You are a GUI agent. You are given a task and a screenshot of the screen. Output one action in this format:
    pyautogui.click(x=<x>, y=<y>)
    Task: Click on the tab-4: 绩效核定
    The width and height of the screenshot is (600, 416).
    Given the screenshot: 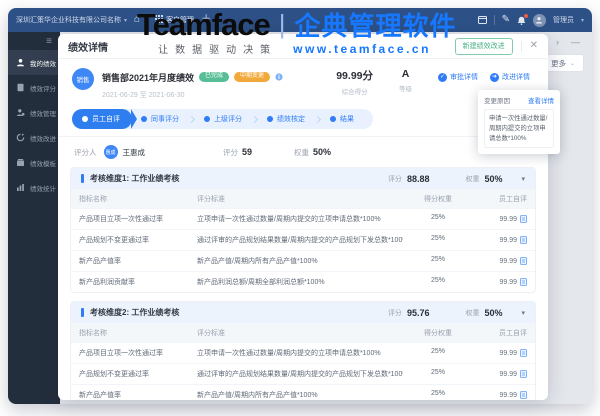 What is the action you would take?
    pyautogui.click(x=286, y=119)
    